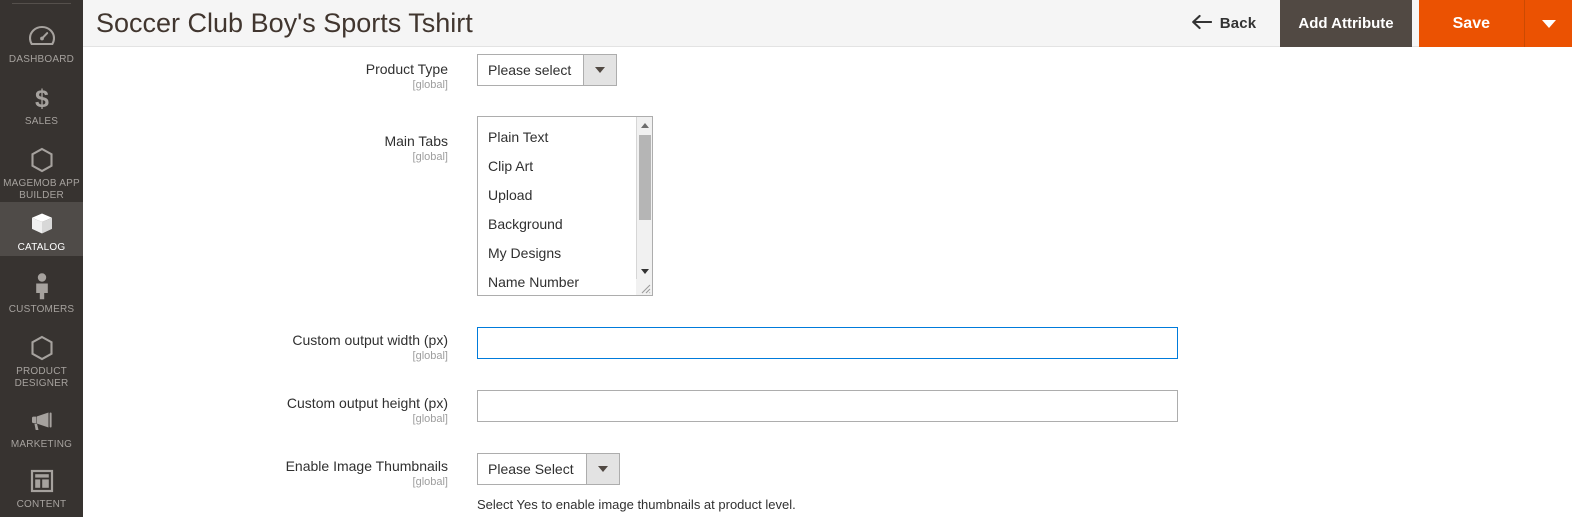  I want to click on save-dropdown-toggle, so click(1548, 23).